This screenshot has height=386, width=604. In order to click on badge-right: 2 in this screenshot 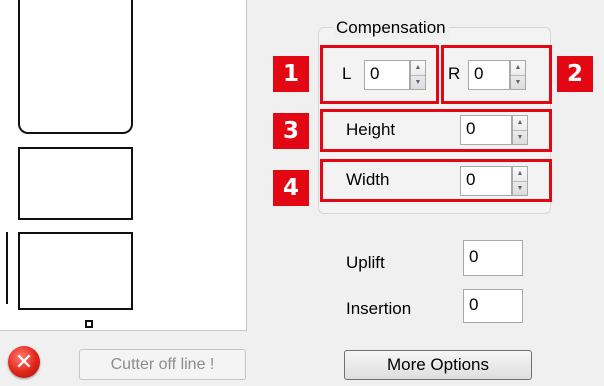, I will do `click(575, 74)`.